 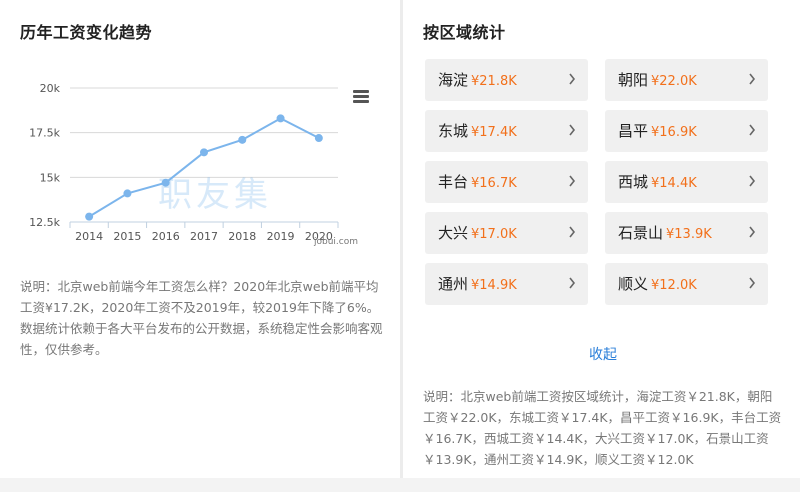 What do you see at coordinates (453, 182) in the screenshot?
I see `region-name: 丰台` at bounding box center [453, 182].